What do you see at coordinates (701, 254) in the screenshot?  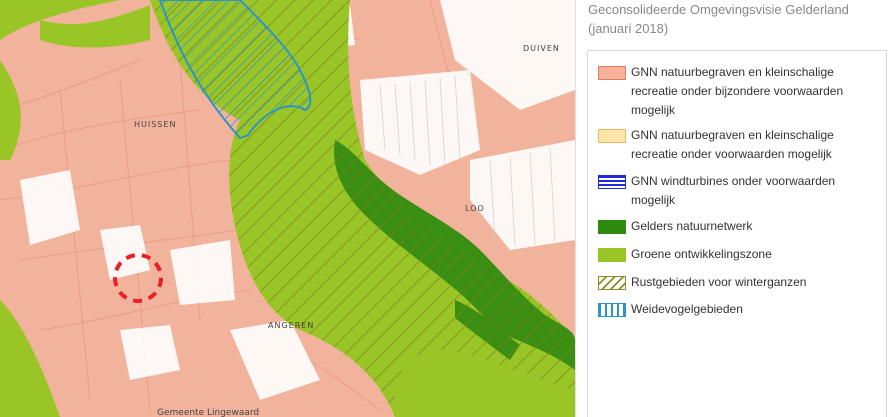 I see `legend-label: Groene ontwikkelingszone` at bounding box center [701, 254].